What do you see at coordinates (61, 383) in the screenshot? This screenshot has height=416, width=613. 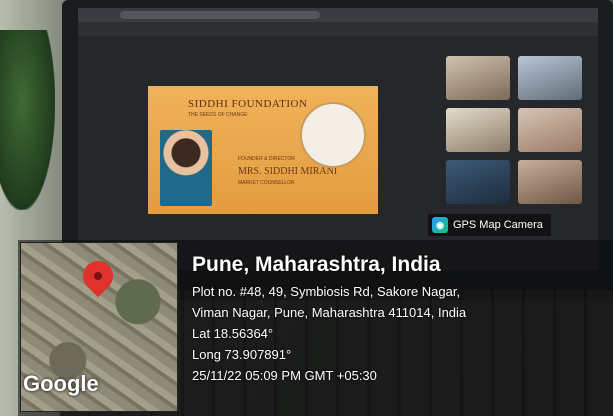 I see `google-logo: Google` at bounding box center [61, 383].